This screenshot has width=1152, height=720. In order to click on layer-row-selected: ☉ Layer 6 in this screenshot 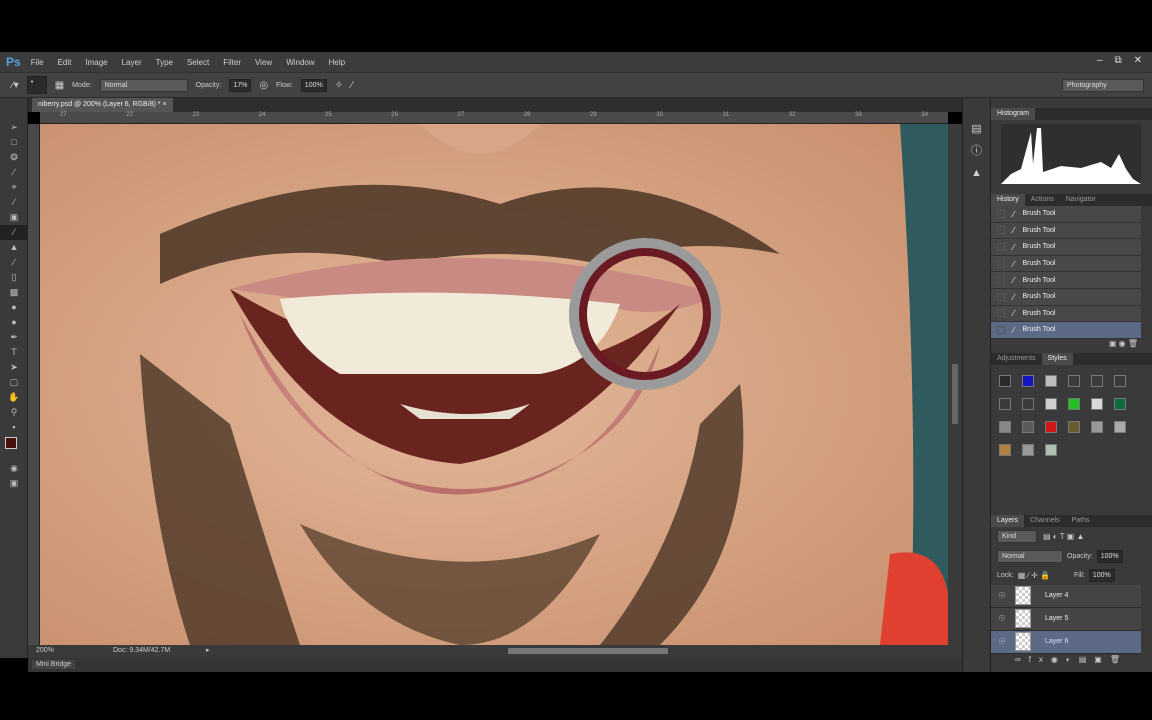, I will do `click(1066, 642)`.